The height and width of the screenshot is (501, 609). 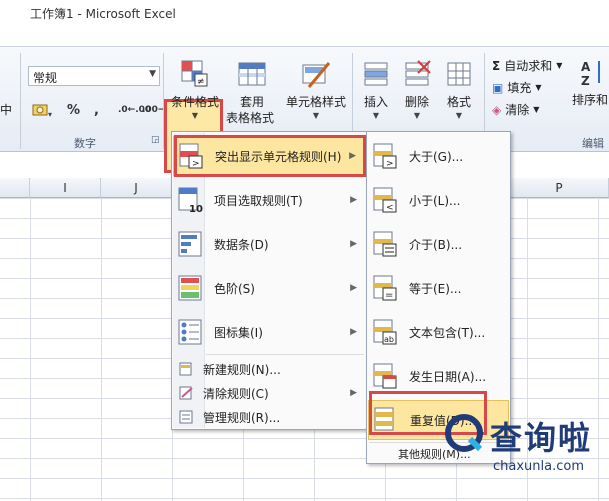 What do you see at coordinates (593, 143) in the screenshot?
I see `edit-group-label: 编辑` at bounding box center [593, 143].